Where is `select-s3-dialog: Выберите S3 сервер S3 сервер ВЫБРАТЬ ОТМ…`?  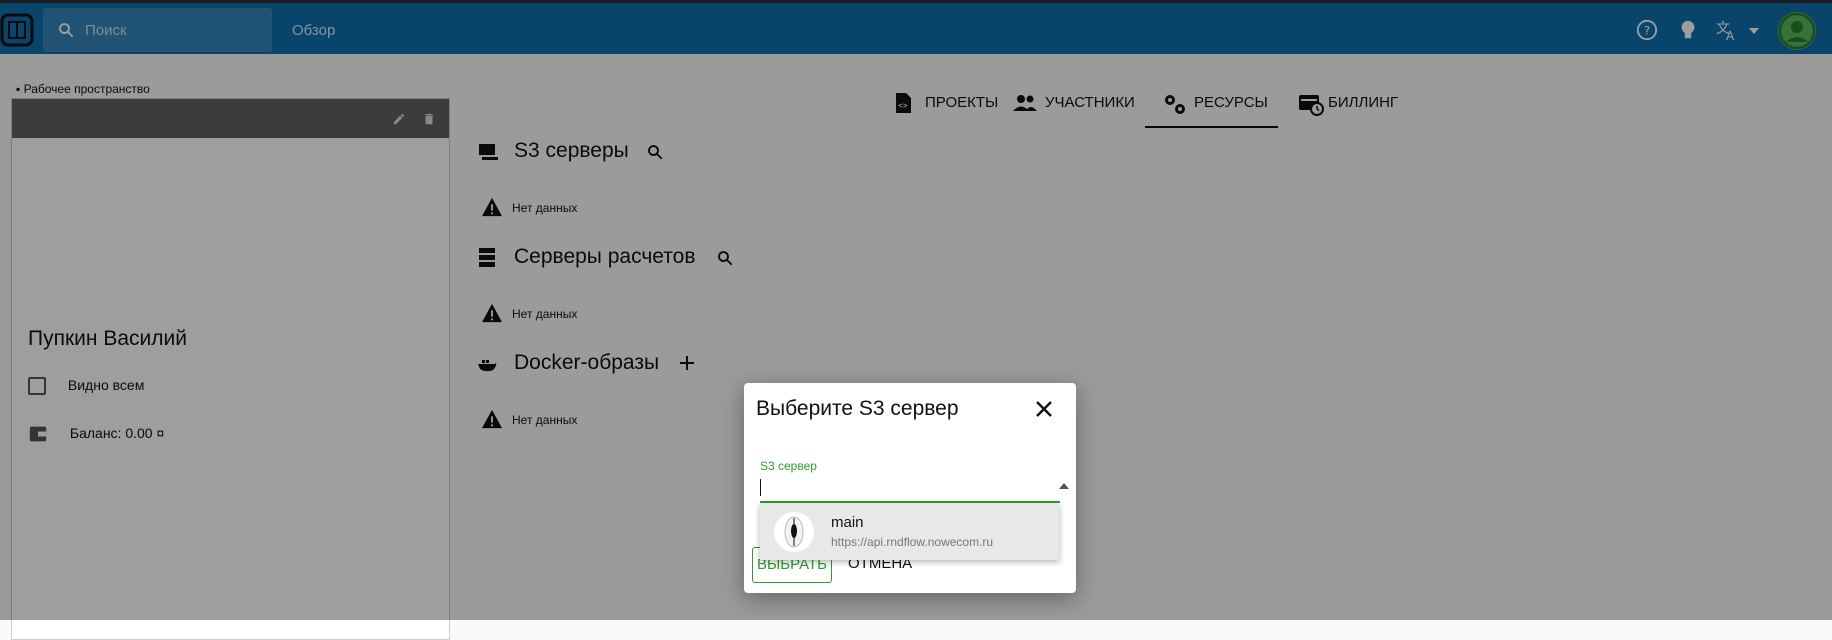
select-s3-dialog: Выберите S3 сервер S3 сервер ВЫБРАТЬ ОТМ… is located at coordinates (910, 488).